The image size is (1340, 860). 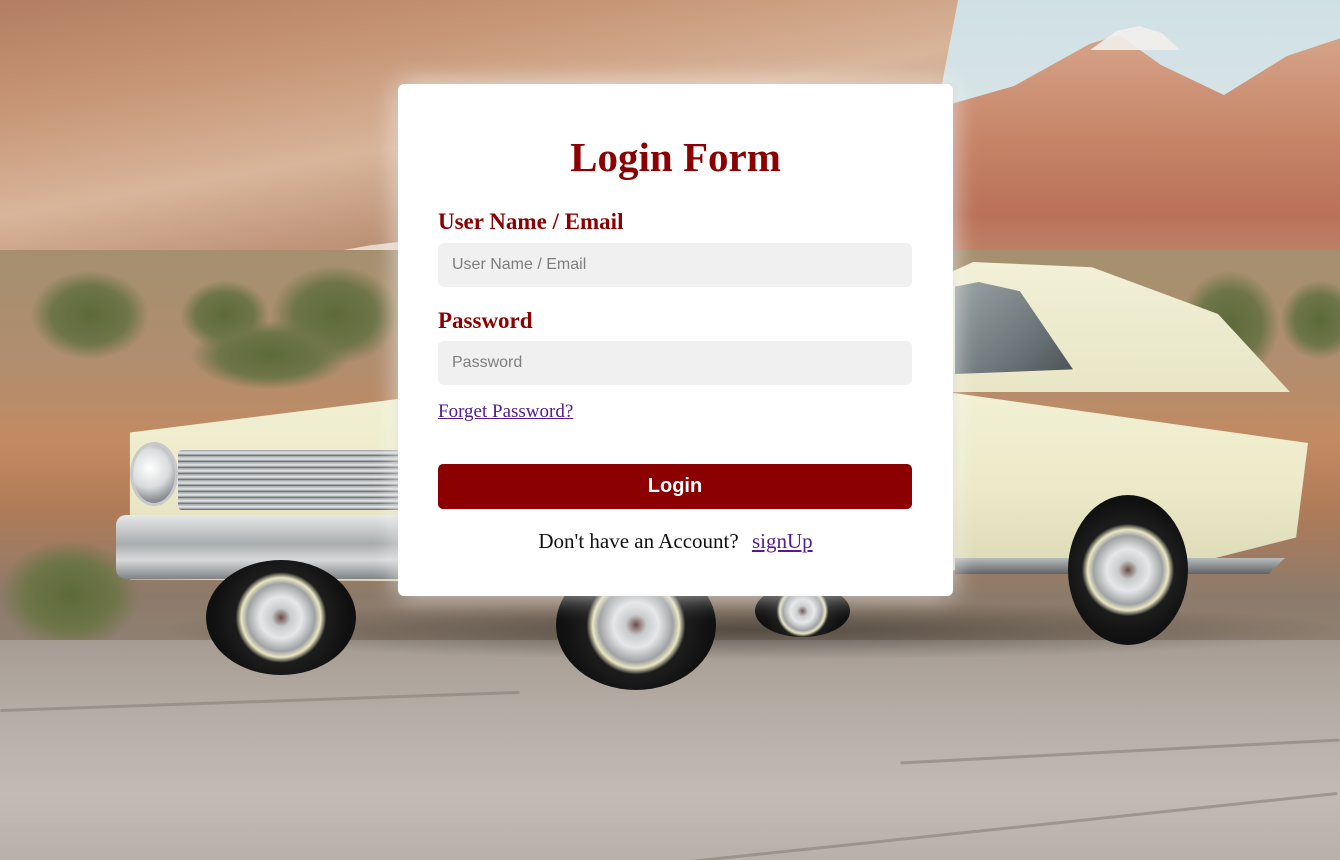 What do you see at coordinates (638, 541) in the screenshot?
I see `signup-prompt: Don't have an Account?` at bounding box center [638, 541].